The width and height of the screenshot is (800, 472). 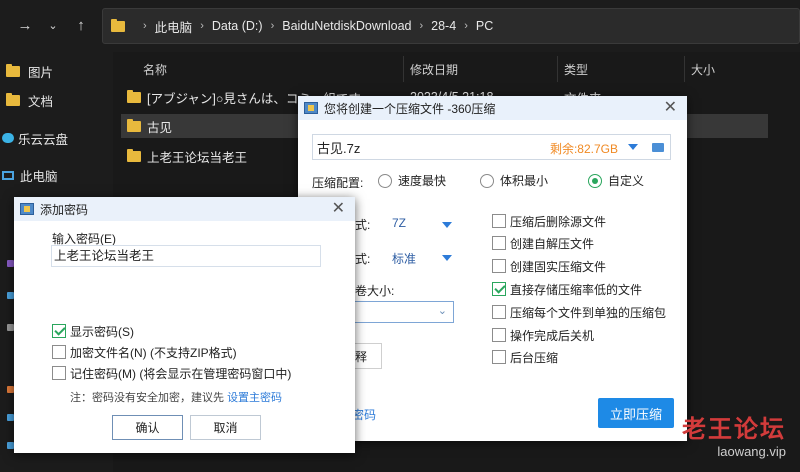 I want to click on radio-fastest: 速度最快, so click(x=412, y=180).